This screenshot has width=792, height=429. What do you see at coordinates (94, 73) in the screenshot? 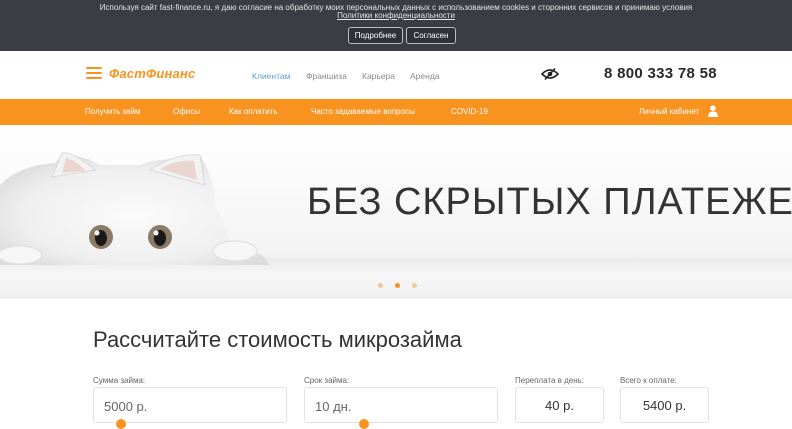
I see `menu-burger-icon` at bounding box center [94, 73].